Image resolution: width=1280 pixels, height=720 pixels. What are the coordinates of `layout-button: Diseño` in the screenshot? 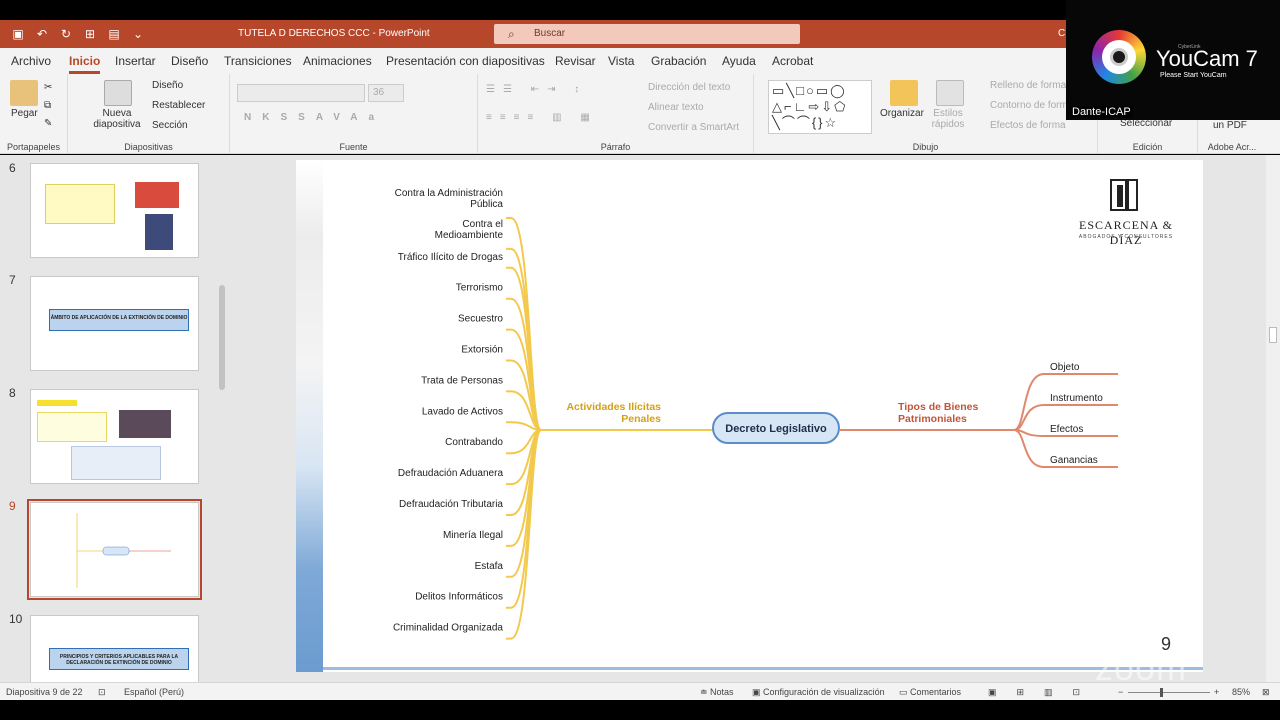 It's located at (167, 85).